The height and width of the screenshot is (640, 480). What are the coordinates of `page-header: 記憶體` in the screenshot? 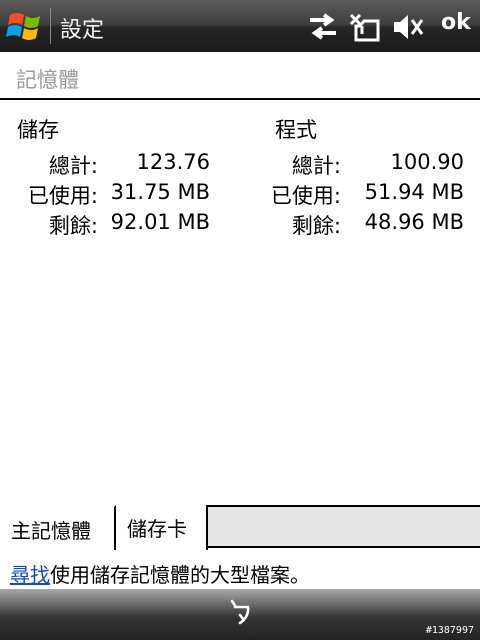 It's located at (240, 76).